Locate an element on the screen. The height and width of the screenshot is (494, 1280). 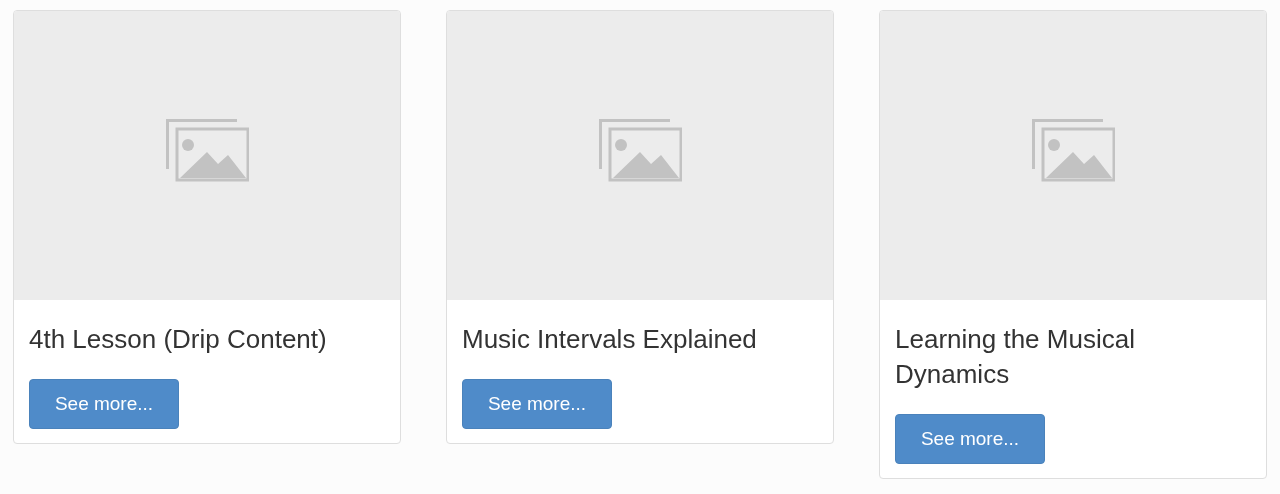
card-title: 4th Lesson (Drip Content) is located at coordinates (178, 339).